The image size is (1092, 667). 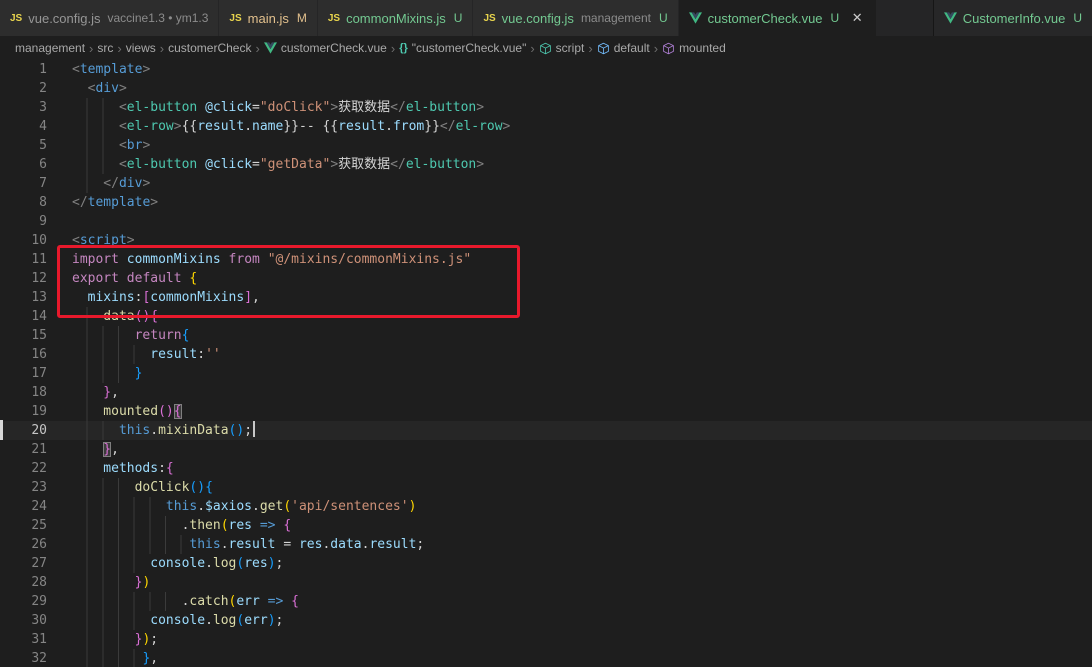 I want to click on close-icon: ✕, so click(x=857, y=18).